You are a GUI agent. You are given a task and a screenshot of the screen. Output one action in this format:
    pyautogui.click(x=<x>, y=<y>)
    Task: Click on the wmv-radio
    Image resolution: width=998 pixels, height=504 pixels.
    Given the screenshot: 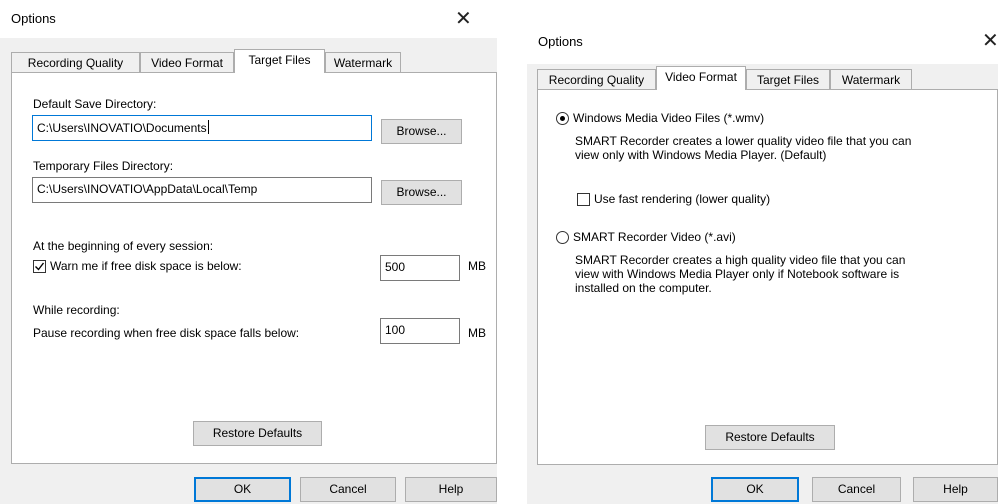 What is the action you would take?
    pyautogui.click(x=562, y=118)
    